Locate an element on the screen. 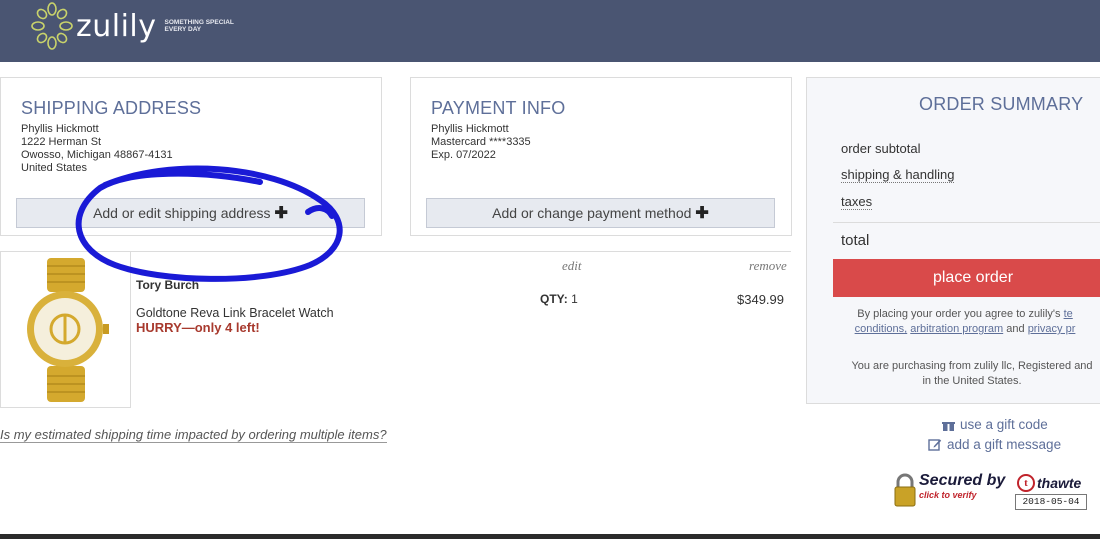  quantity-value: 1 is located at coordinates (574, 299).